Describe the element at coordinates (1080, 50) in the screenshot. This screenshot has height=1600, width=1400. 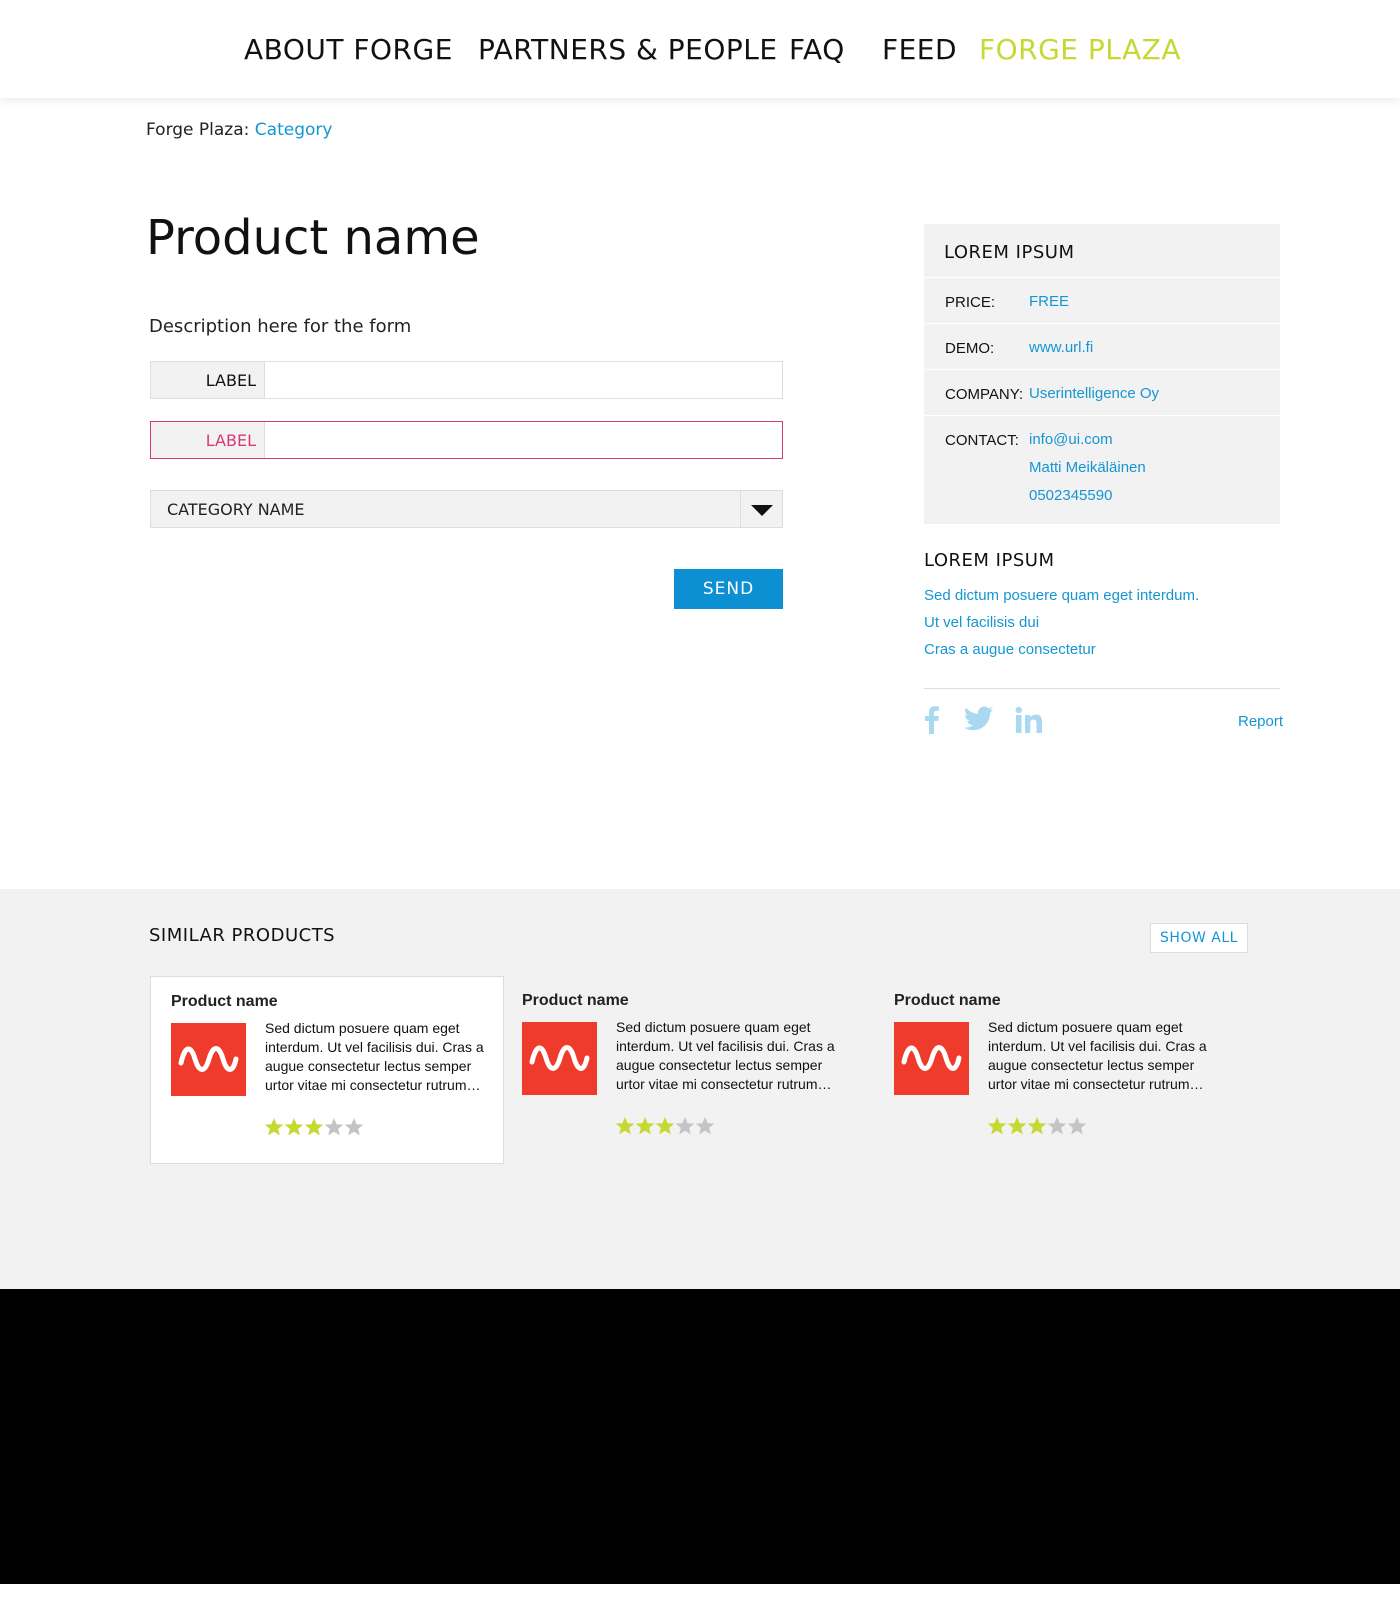
I see `nav-forge-plaza: FORGE PLAZA` at that location.